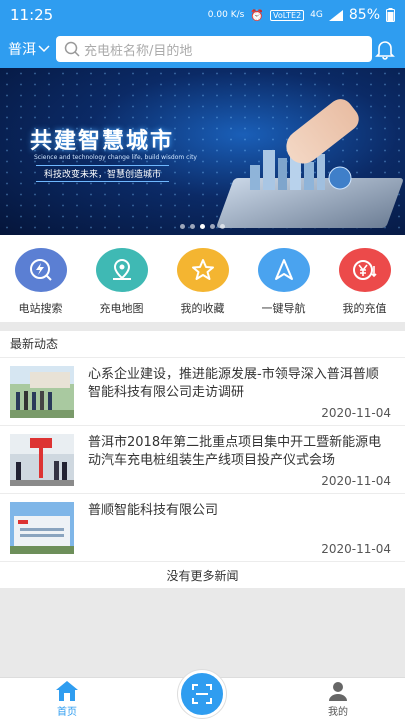  Describe the element at coordinates (202, 270) in the screenshot. I see `star-icon` at that location.